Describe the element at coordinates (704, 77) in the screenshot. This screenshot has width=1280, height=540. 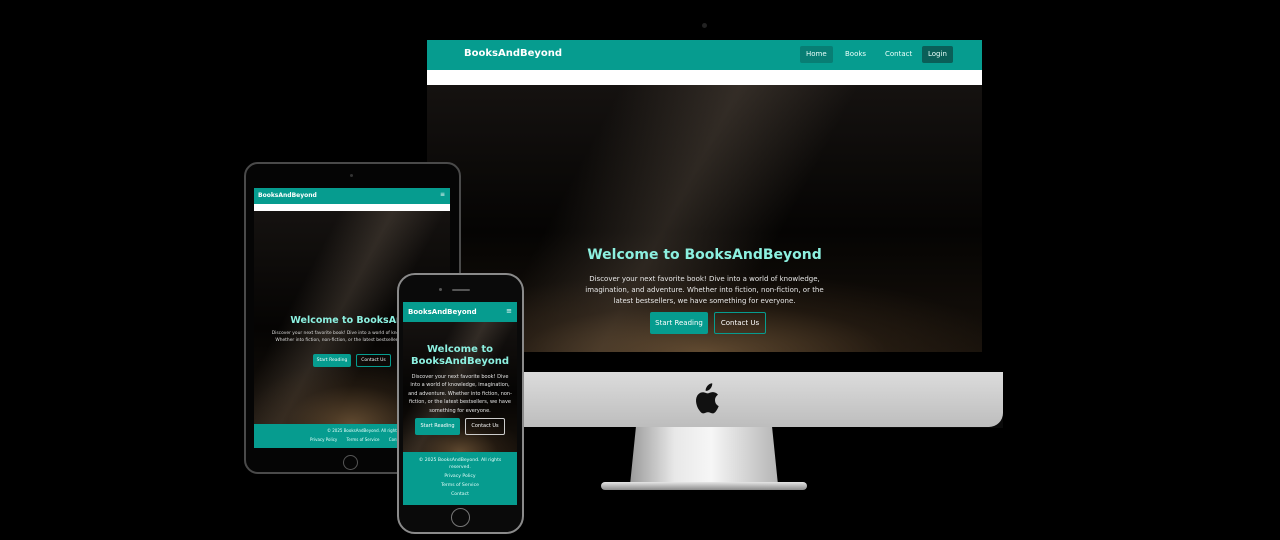
I see `desktop-white-strip` at that location.